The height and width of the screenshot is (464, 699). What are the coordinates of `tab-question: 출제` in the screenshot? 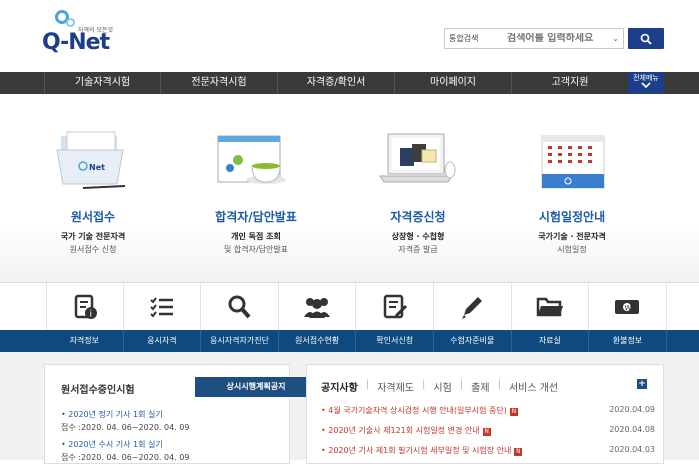 It's located at (480, 386).